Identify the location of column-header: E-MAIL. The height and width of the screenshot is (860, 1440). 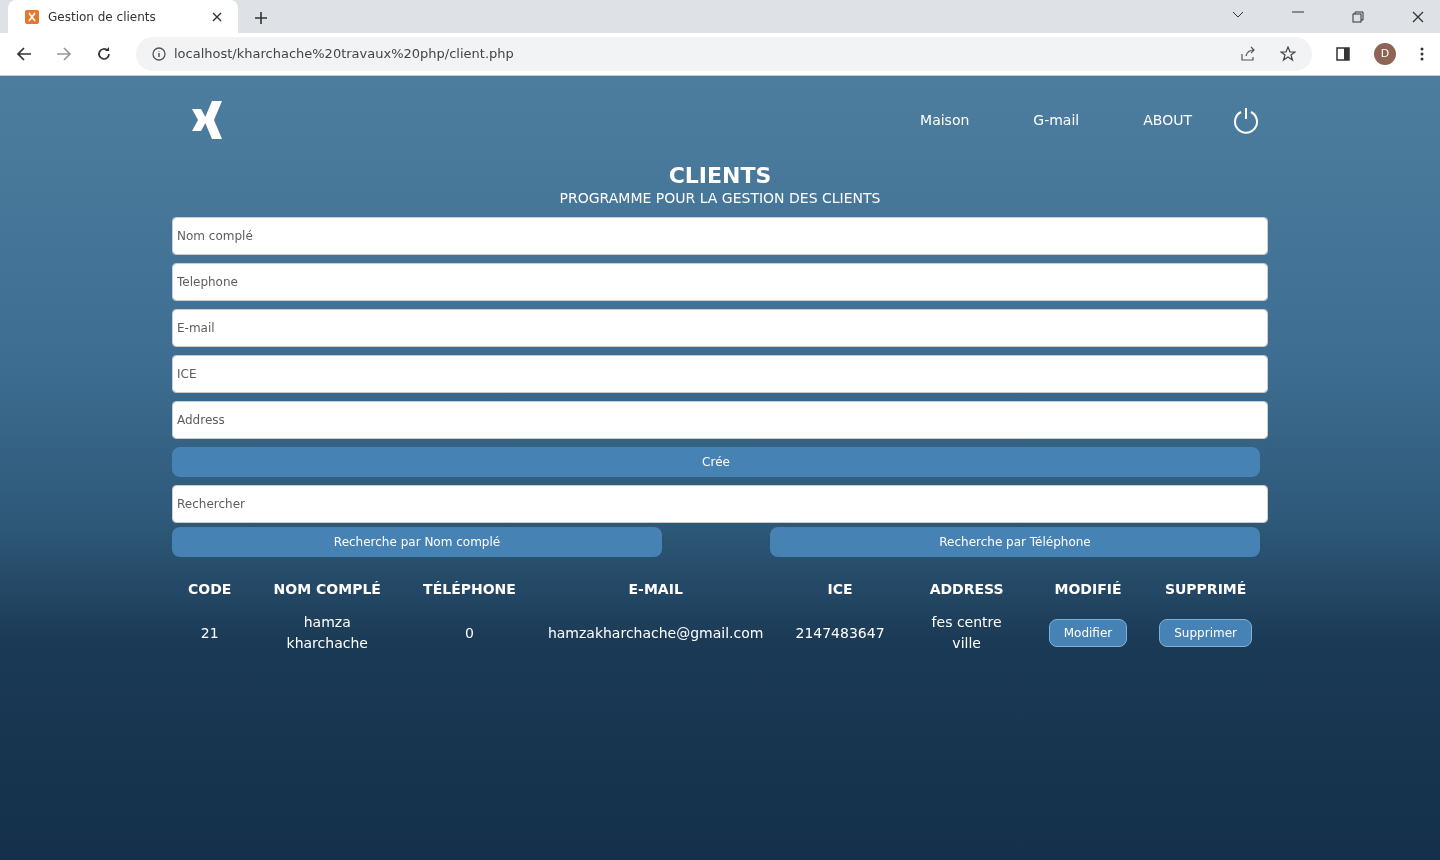
(655, 590).